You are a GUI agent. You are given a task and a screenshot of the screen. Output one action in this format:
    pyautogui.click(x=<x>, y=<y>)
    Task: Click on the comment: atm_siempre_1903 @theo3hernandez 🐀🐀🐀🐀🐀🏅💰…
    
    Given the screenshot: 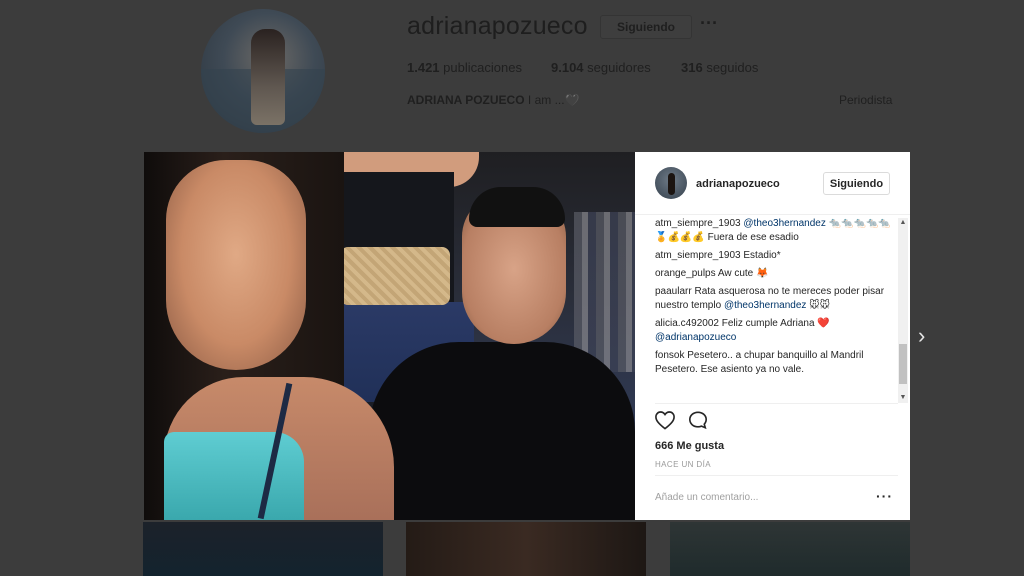 What is the action you would take?
    pyautogui.click(x=776, y=231)
    